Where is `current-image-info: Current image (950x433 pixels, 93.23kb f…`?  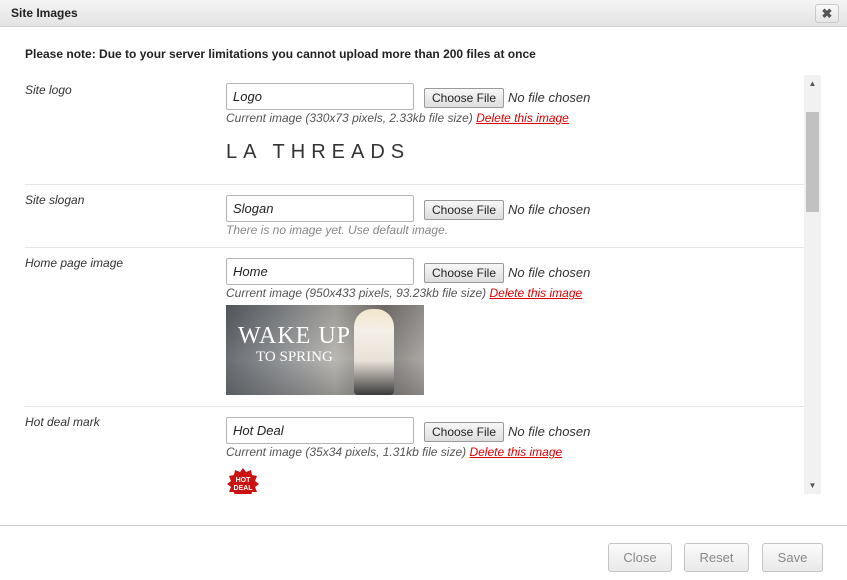
current-image-info: Current image (950x433 pixels, 93.23kb f… is located at coordinates (404, 293).